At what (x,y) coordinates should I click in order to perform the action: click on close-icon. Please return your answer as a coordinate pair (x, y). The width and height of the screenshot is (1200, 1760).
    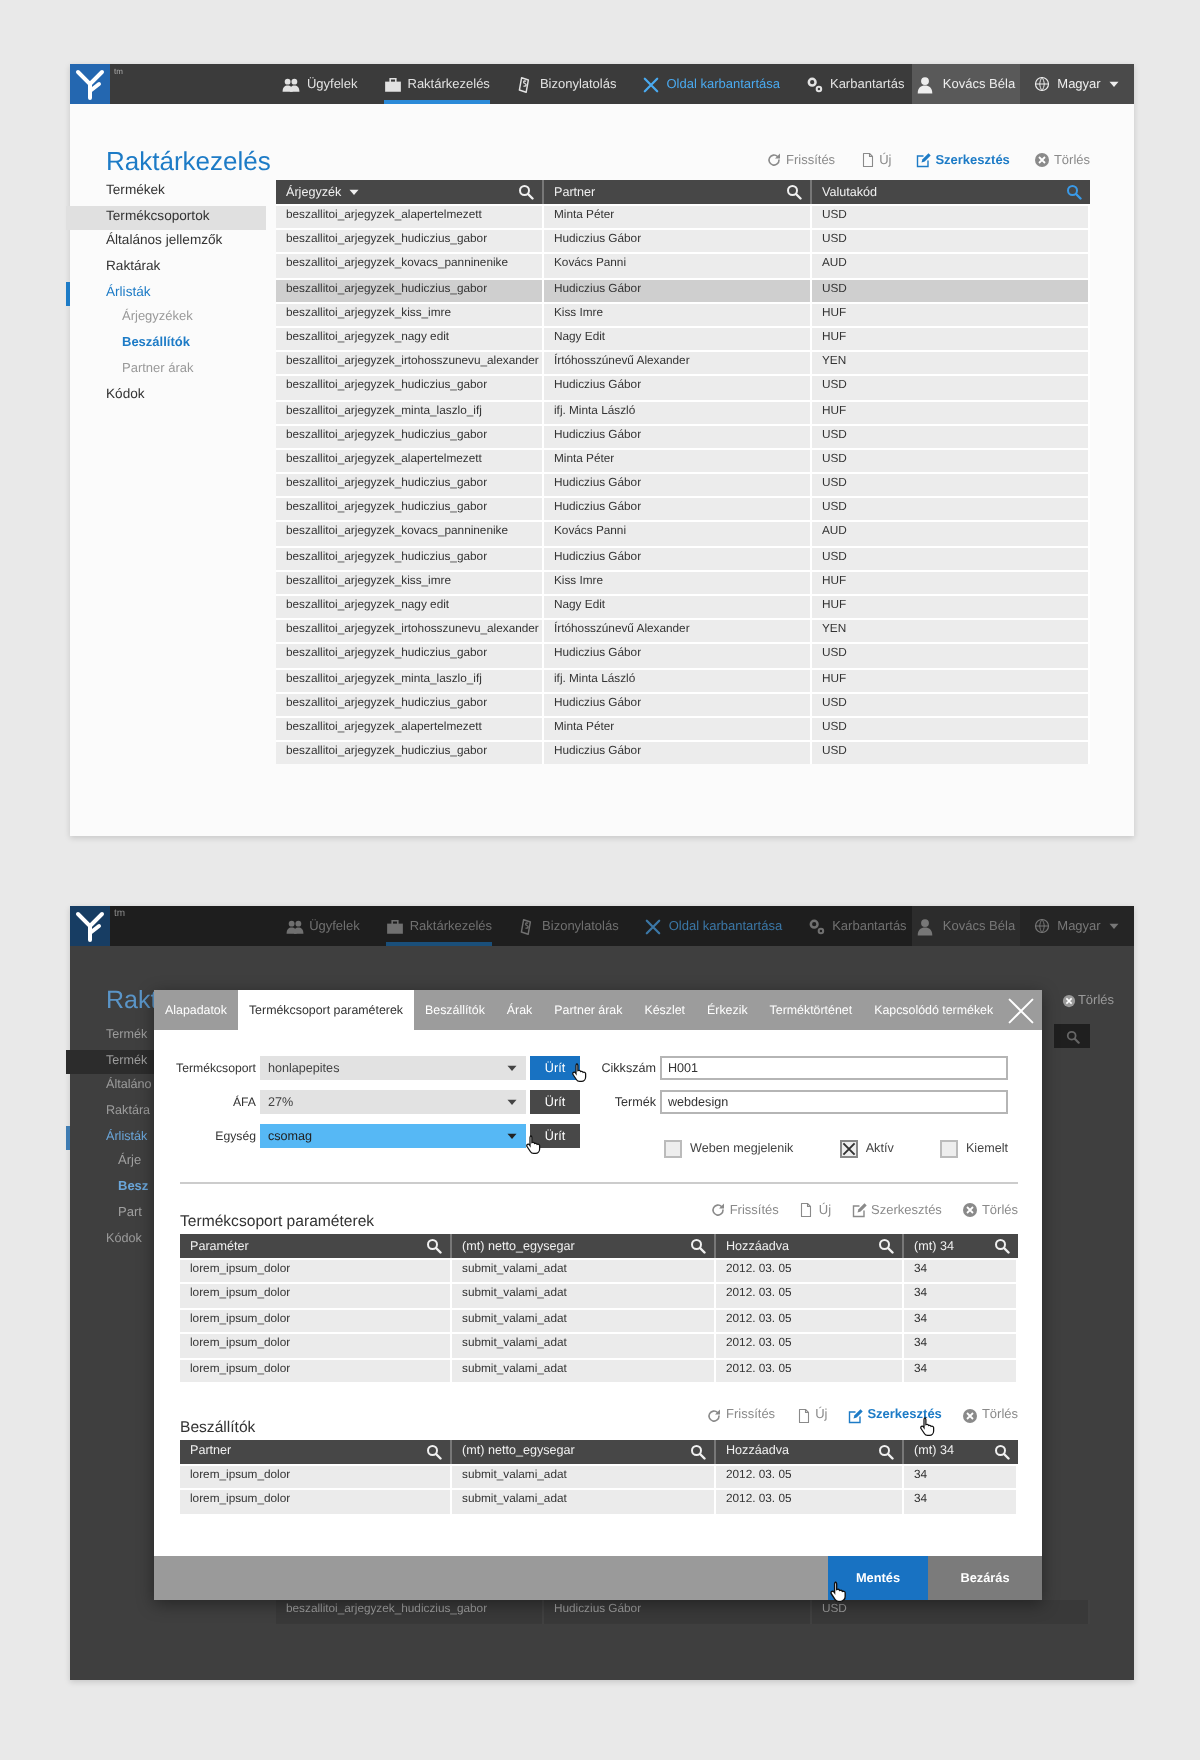
    Looking at the image, I should click on (1021, 1010).